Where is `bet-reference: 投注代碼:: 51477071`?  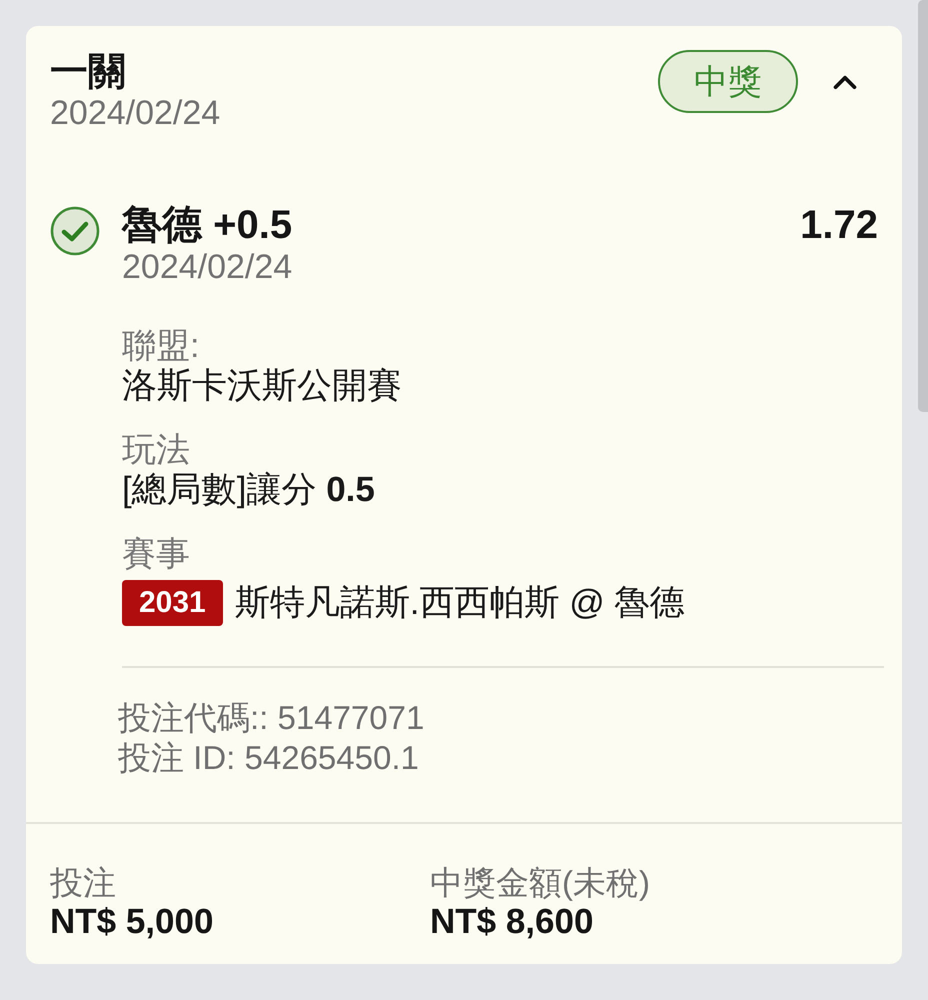
bet-reference: 投注代碼:: 51477071 is located at coordinates (271, 718).